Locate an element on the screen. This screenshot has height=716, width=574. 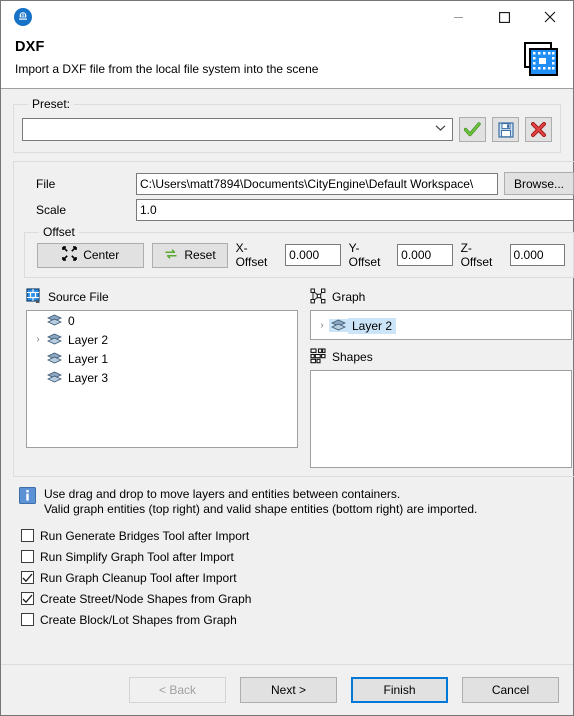
title-bar is located at coordinates (287, 17).